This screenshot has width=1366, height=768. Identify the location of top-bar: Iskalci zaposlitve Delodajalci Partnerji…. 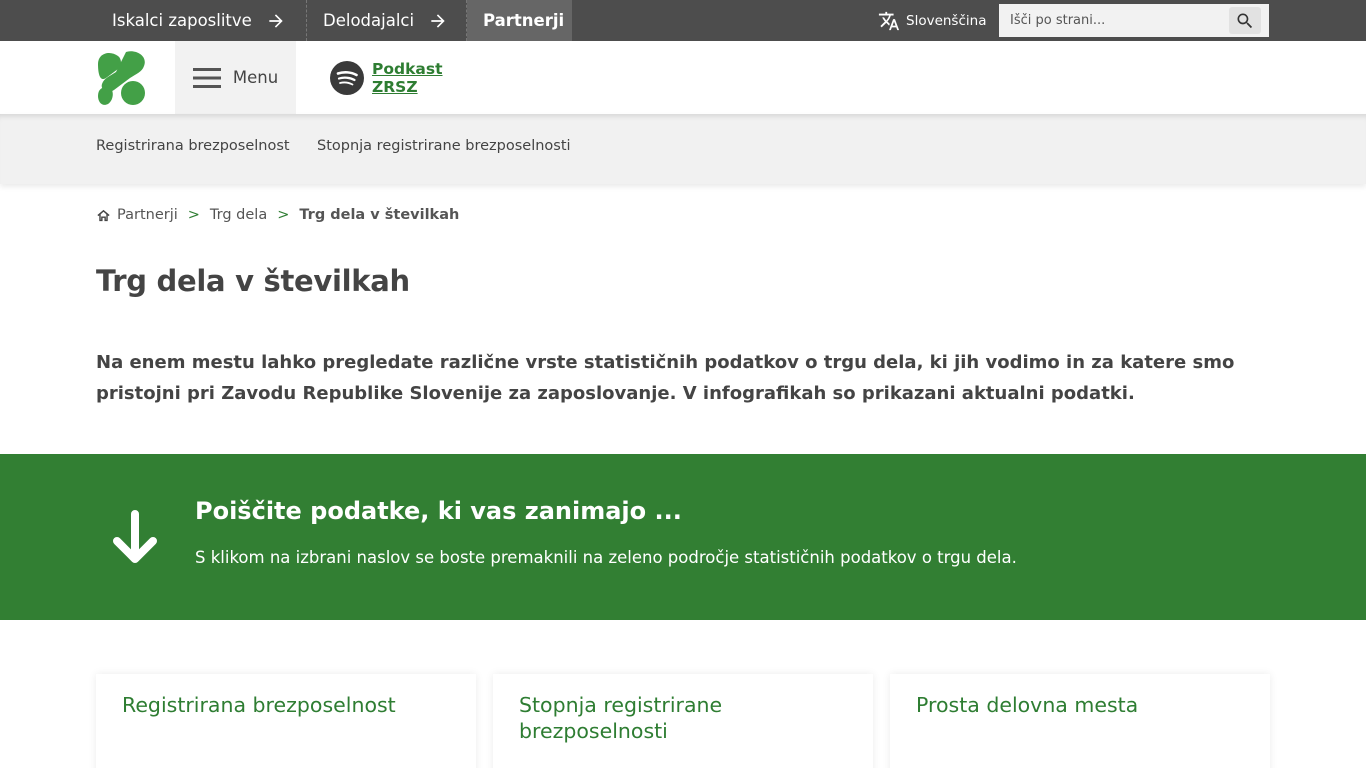
(683, 20).